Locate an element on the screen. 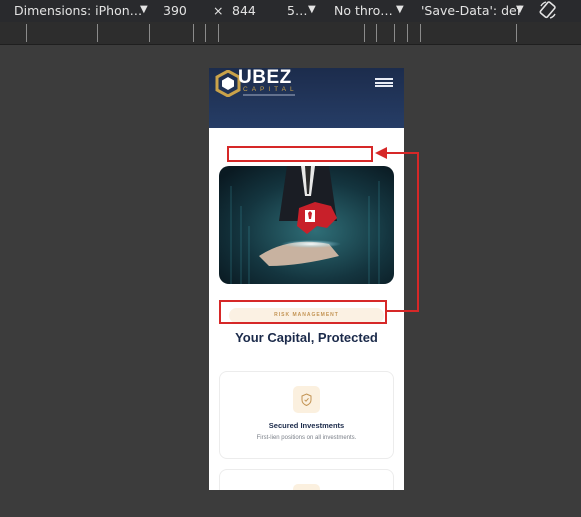 The image size is (581, 517). shield-check-icon is located at coordinates (306, 399).